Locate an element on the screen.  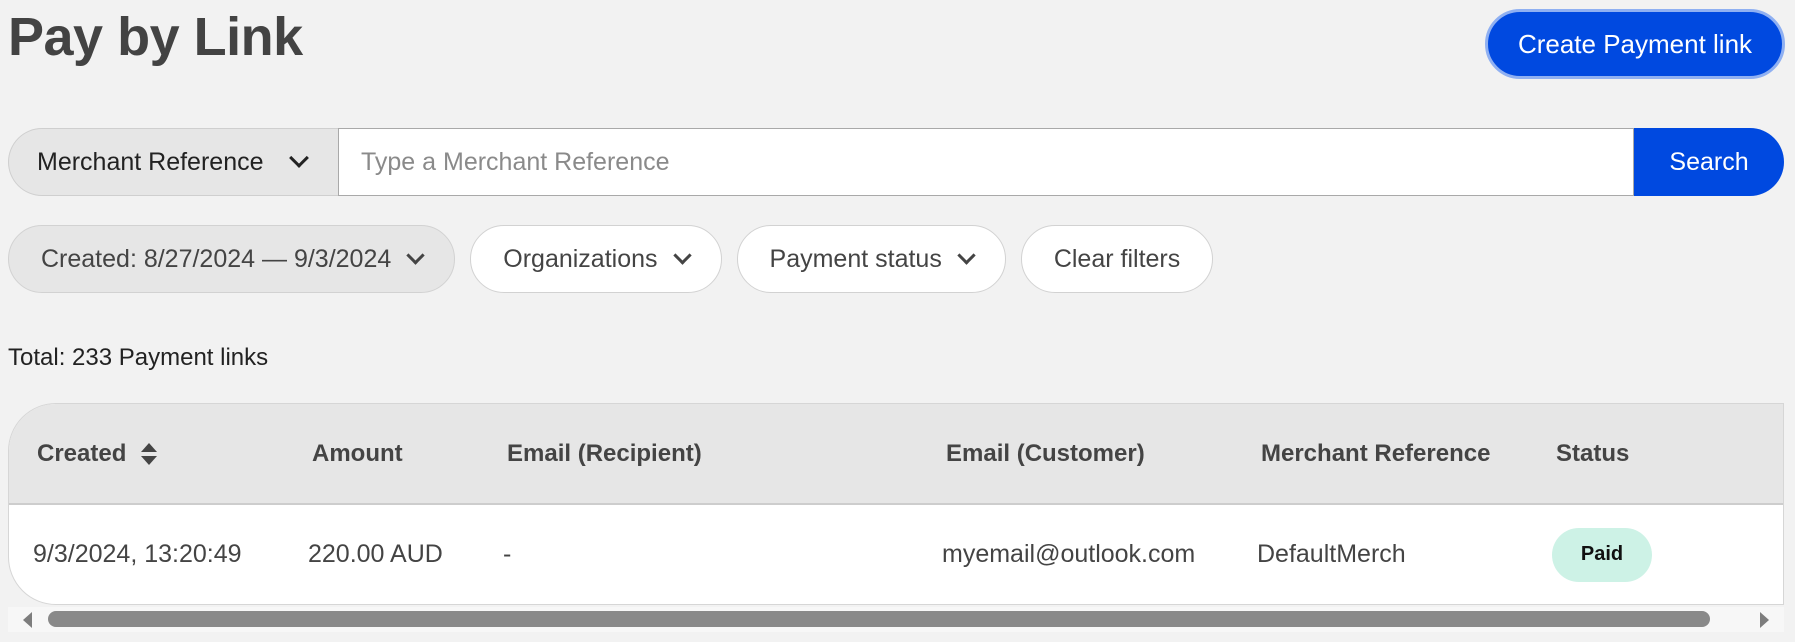
clear-filters-button: Clear filters is located at coordinates (1117, 259).